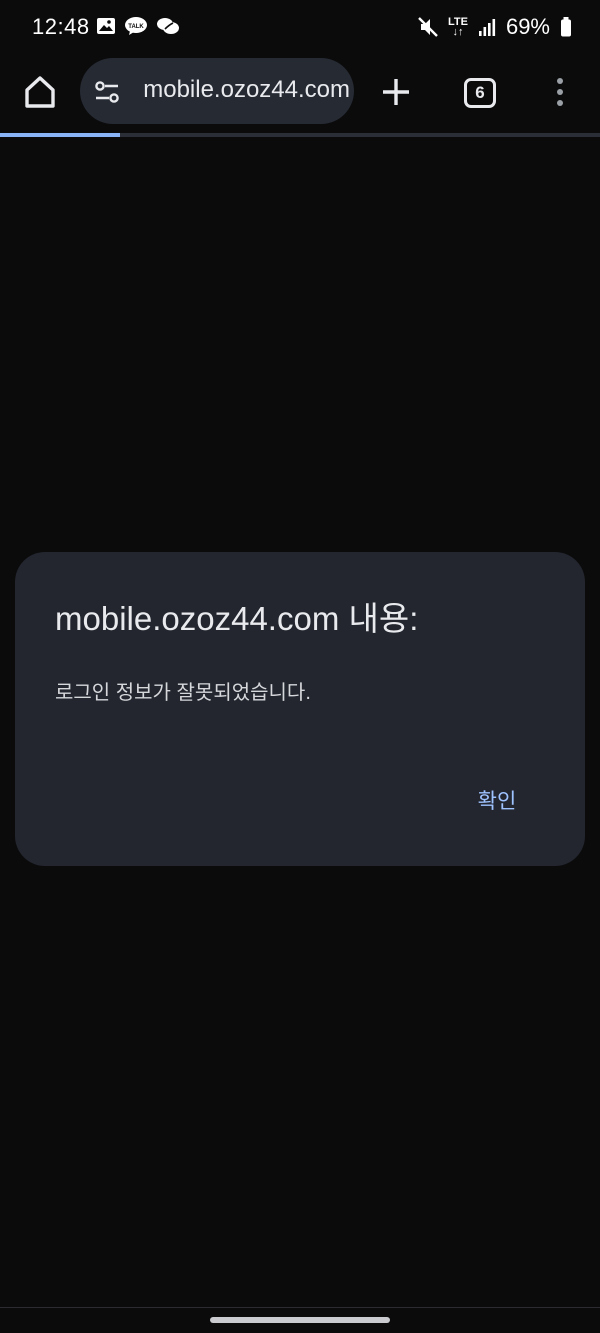 The width and height of the screenshot is (600, 1333). What do you see at coordinates (246, 89) in the screenshot?
I see `url-text: mobile.ozoz44.com` at bounding box center [246, 89].